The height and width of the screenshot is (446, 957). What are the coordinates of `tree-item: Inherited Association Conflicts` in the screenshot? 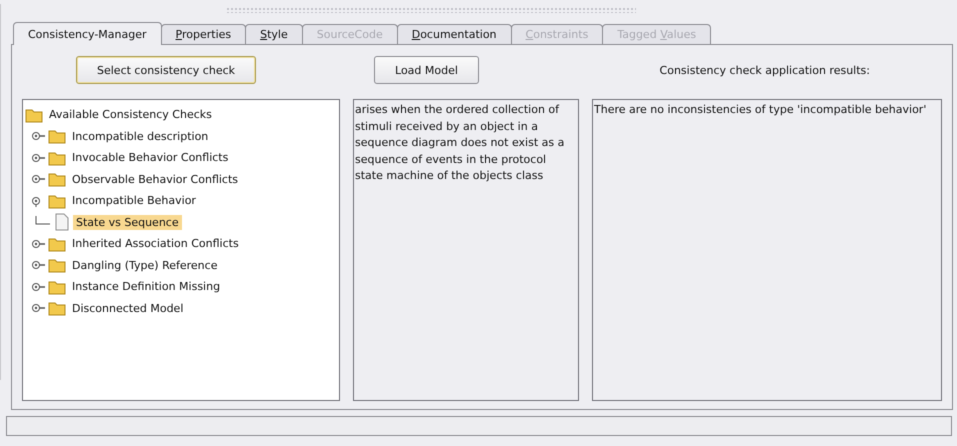 It's located at (155, 244).